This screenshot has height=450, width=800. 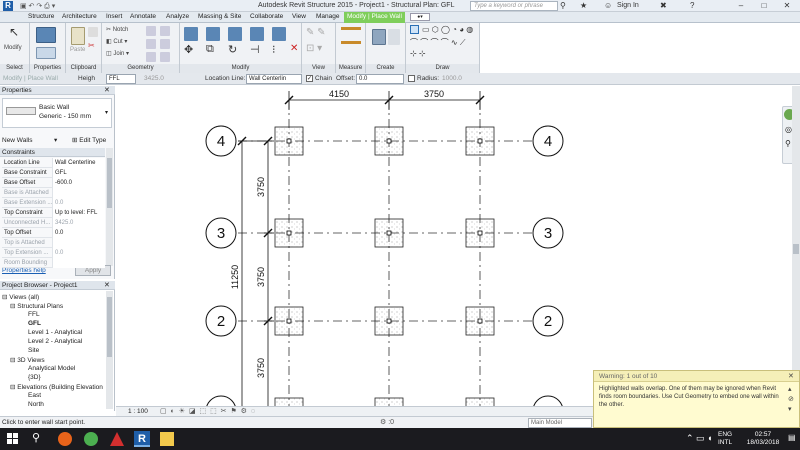 I want to click on tab-annotate: Annotate, so click(x=143, y=16).